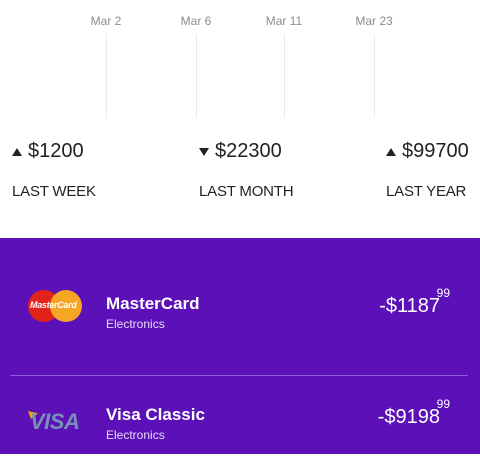 Image resolution: width=480 pixels, height=469 pixels. I want to click on stat-amount: $99700, so click(427, 151).